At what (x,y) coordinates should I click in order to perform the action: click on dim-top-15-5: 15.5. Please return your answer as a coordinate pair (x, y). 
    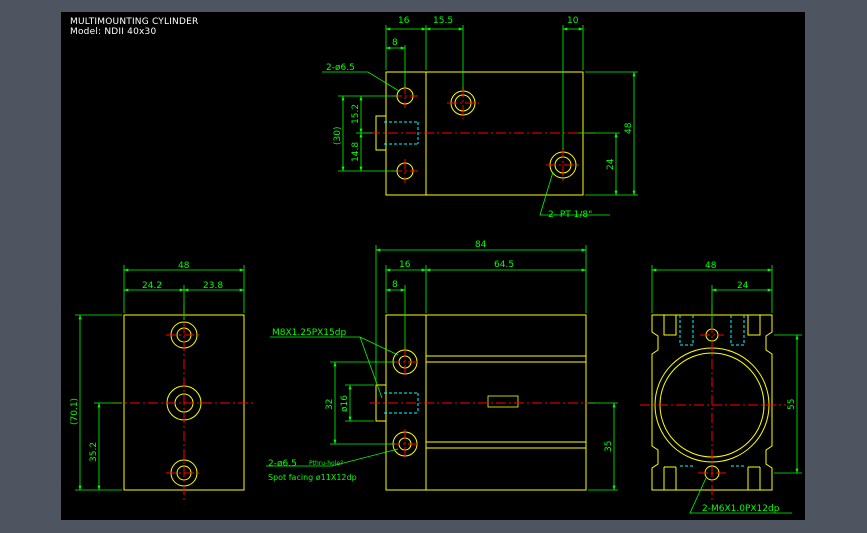
    Looking at the image, I should click on (443, 21).